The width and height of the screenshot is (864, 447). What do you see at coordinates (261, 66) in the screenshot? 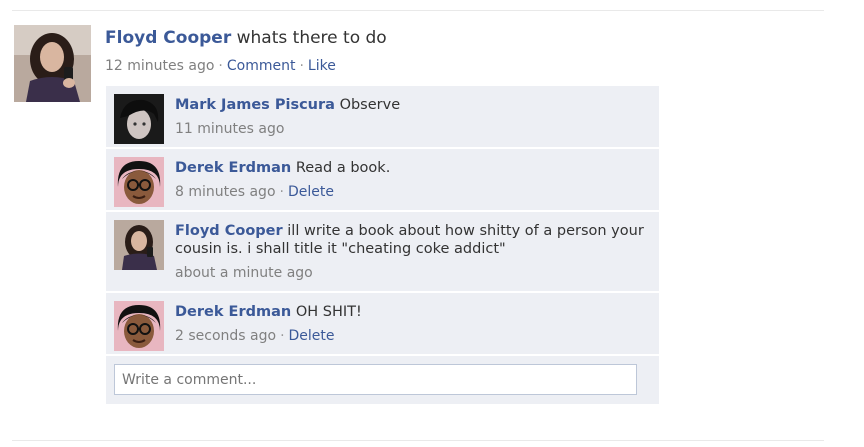
I see `comment-link: Comment` at bounding box center [261, 66].